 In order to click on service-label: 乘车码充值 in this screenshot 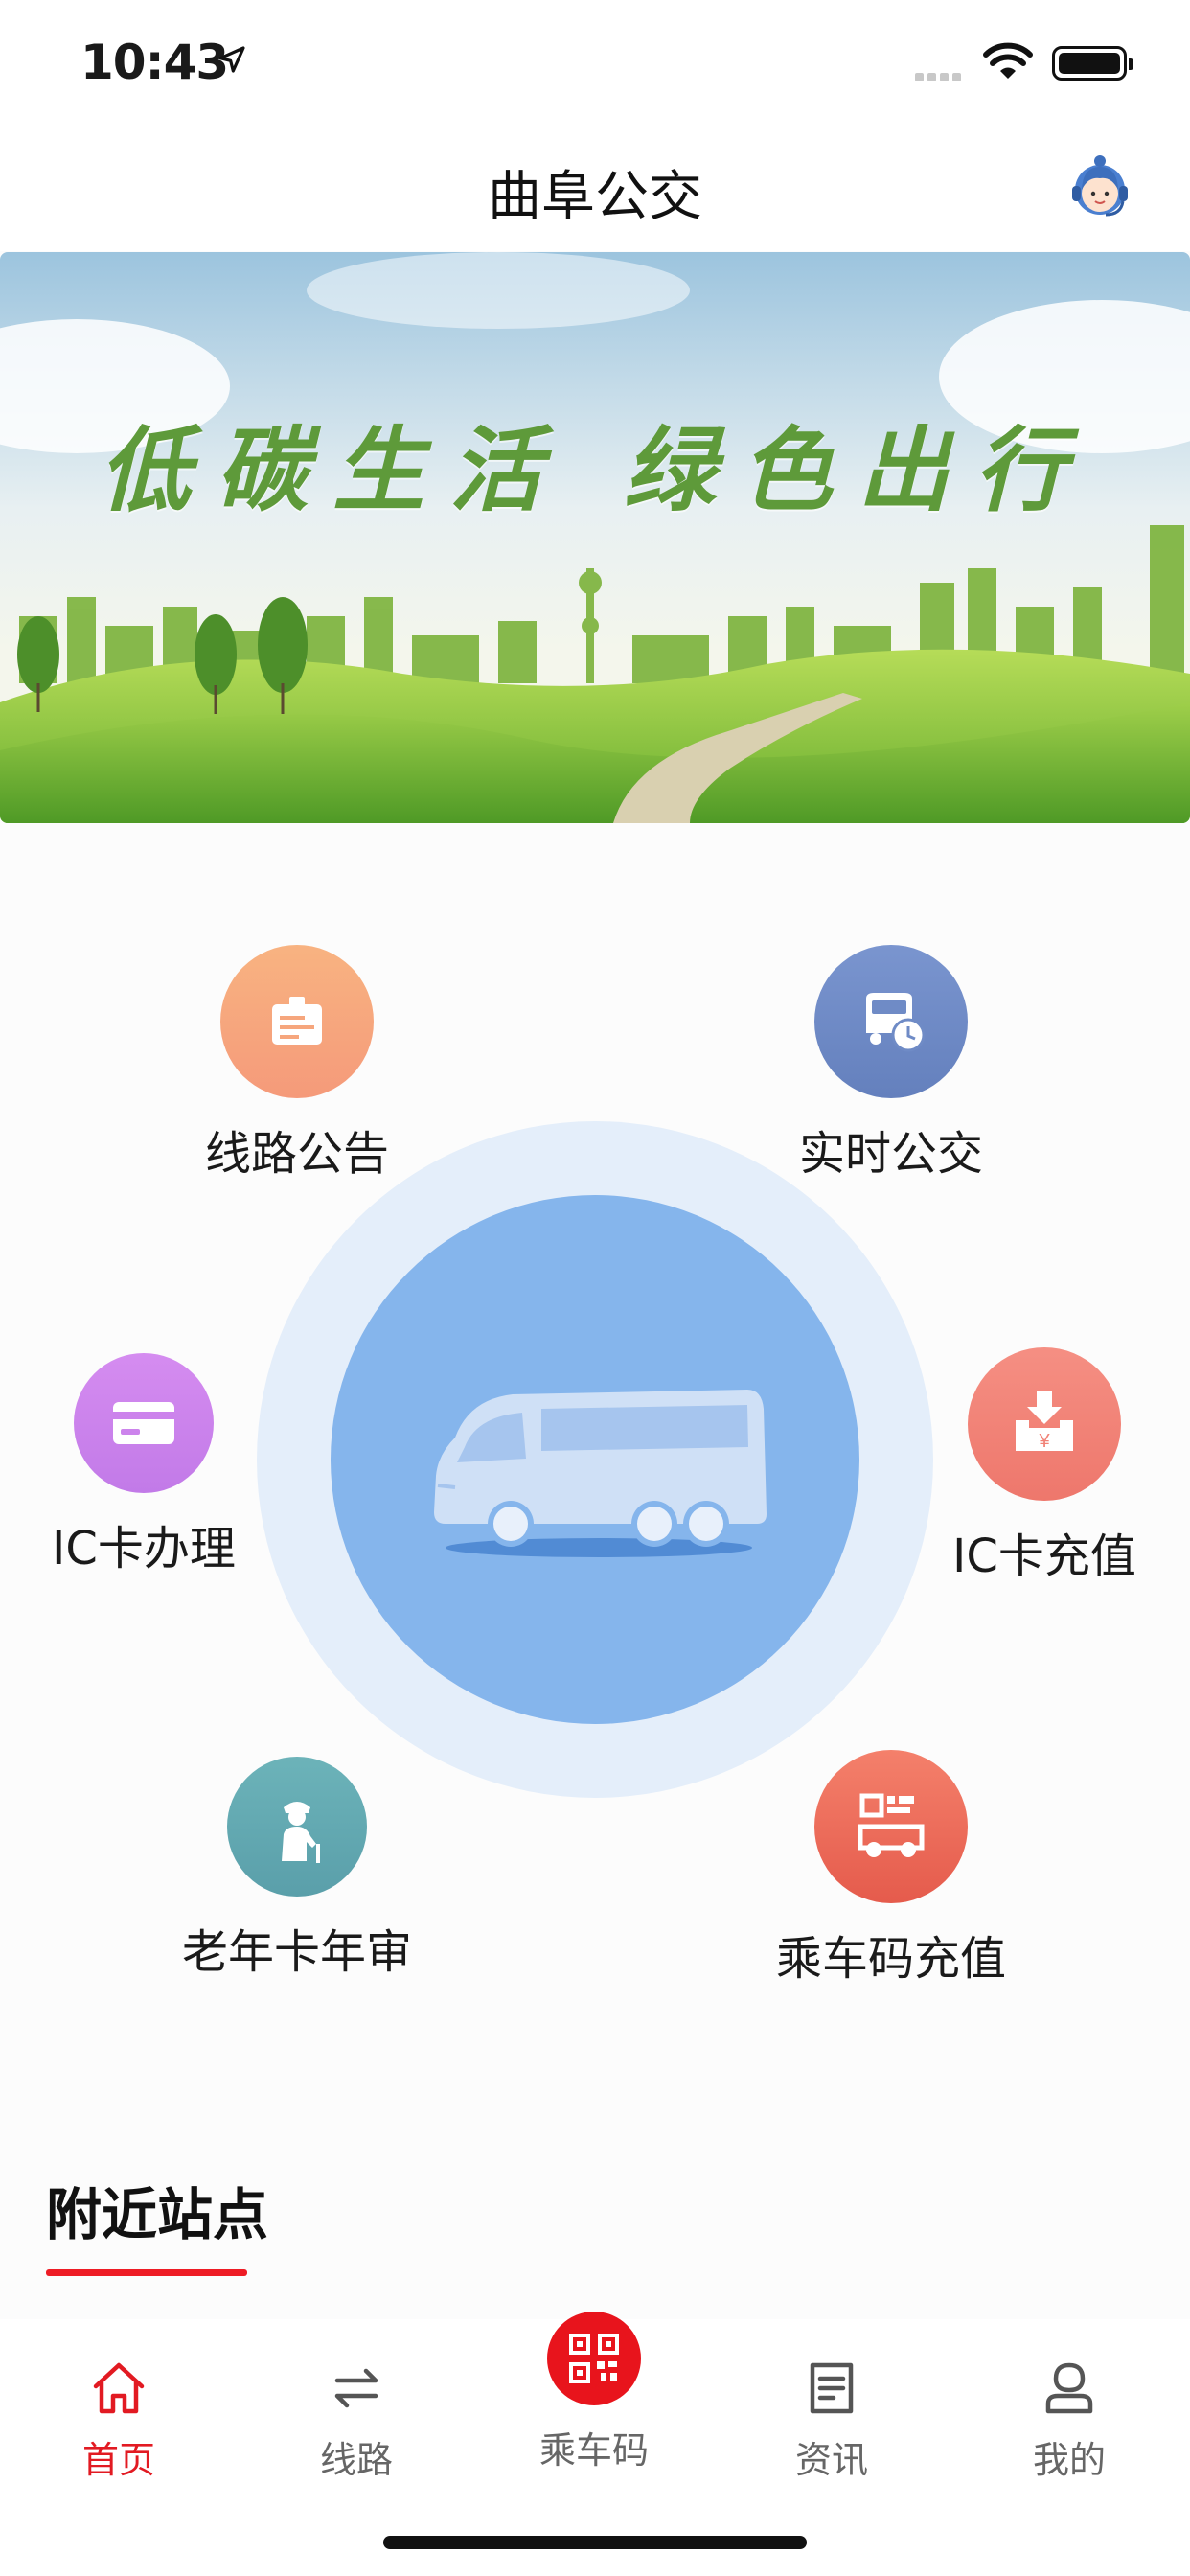, I will do `click(890, 1959)`.